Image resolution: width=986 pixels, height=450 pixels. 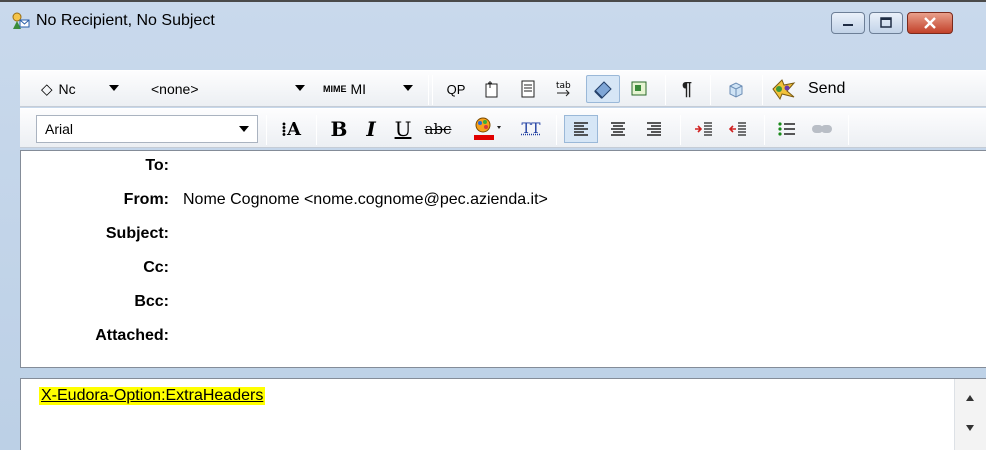 I want to click on header-row-to: To:, so click(x=503, y=168).